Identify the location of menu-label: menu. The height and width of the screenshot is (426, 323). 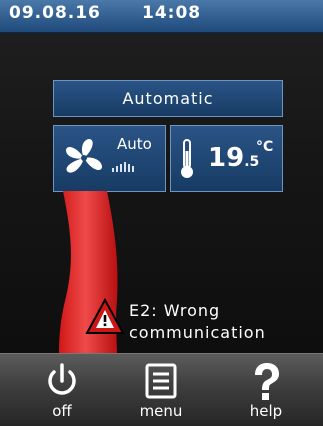
(161, 411).